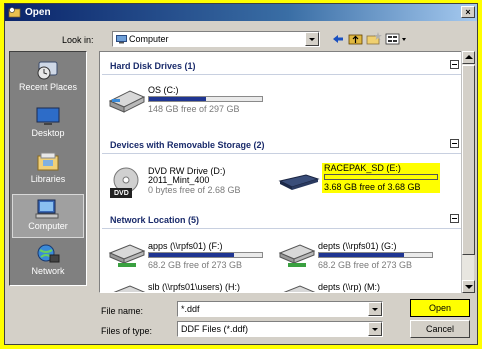 This screenshot has height=349, width=482. Describe the element at coordinates (47, 209) in the screenshot. I see `computer-icon` at that location.